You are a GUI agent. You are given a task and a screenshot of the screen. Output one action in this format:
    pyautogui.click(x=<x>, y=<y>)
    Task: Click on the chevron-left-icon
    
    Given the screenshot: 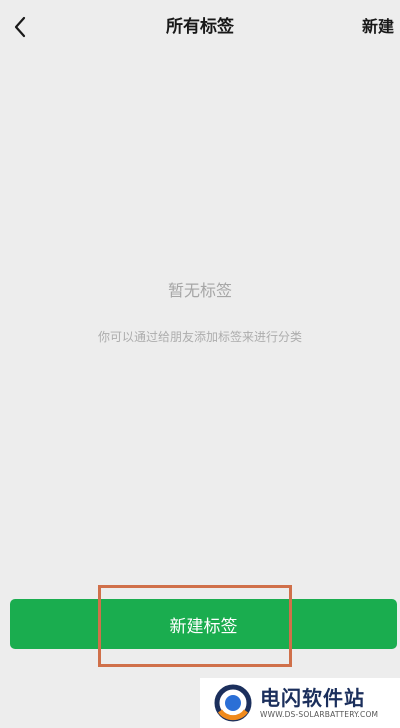 What is the action you would take?
    pyautogui.click(x=20, y=27)
    